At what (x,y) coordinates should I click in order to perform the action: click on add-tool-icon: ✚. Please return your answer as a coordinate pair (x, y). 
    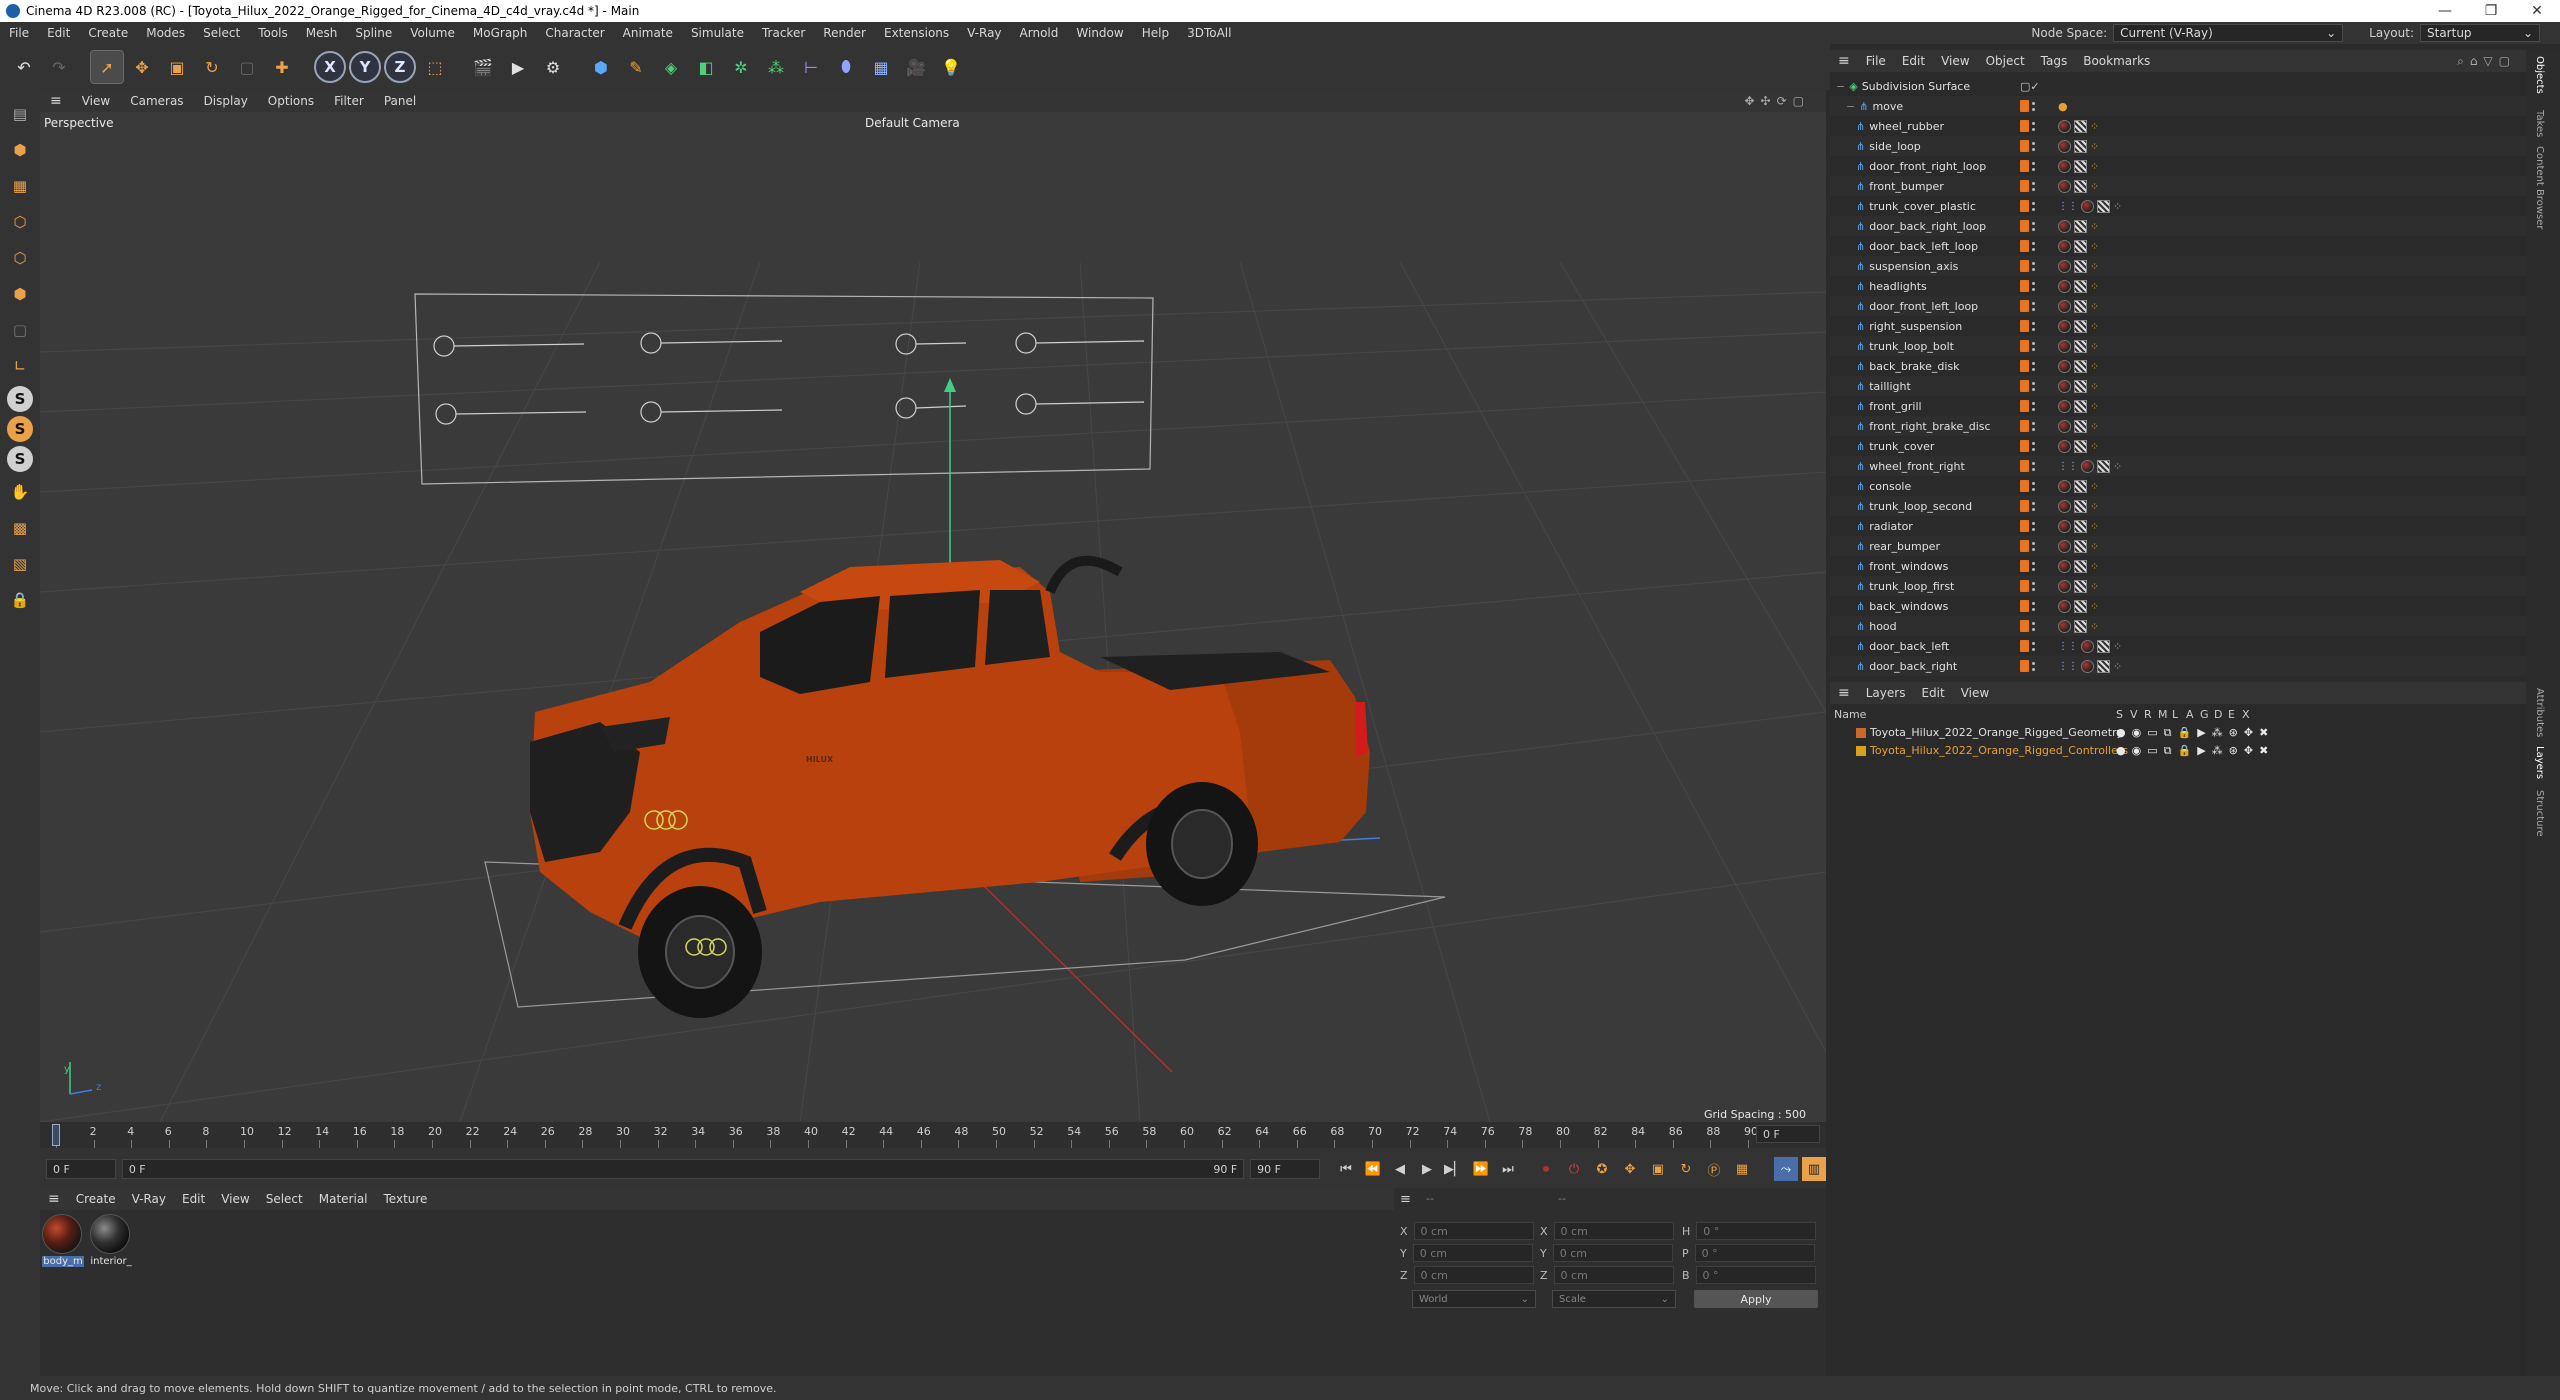
    Looking at the image, I should click on (282, 67).